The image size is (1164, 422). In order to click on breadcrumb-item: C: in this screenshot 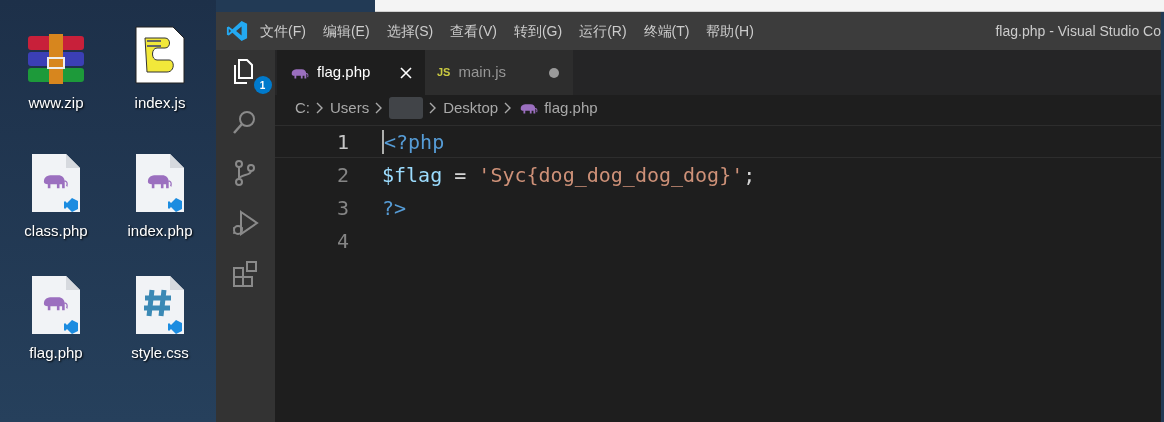, I will do `click(302, 108)`.